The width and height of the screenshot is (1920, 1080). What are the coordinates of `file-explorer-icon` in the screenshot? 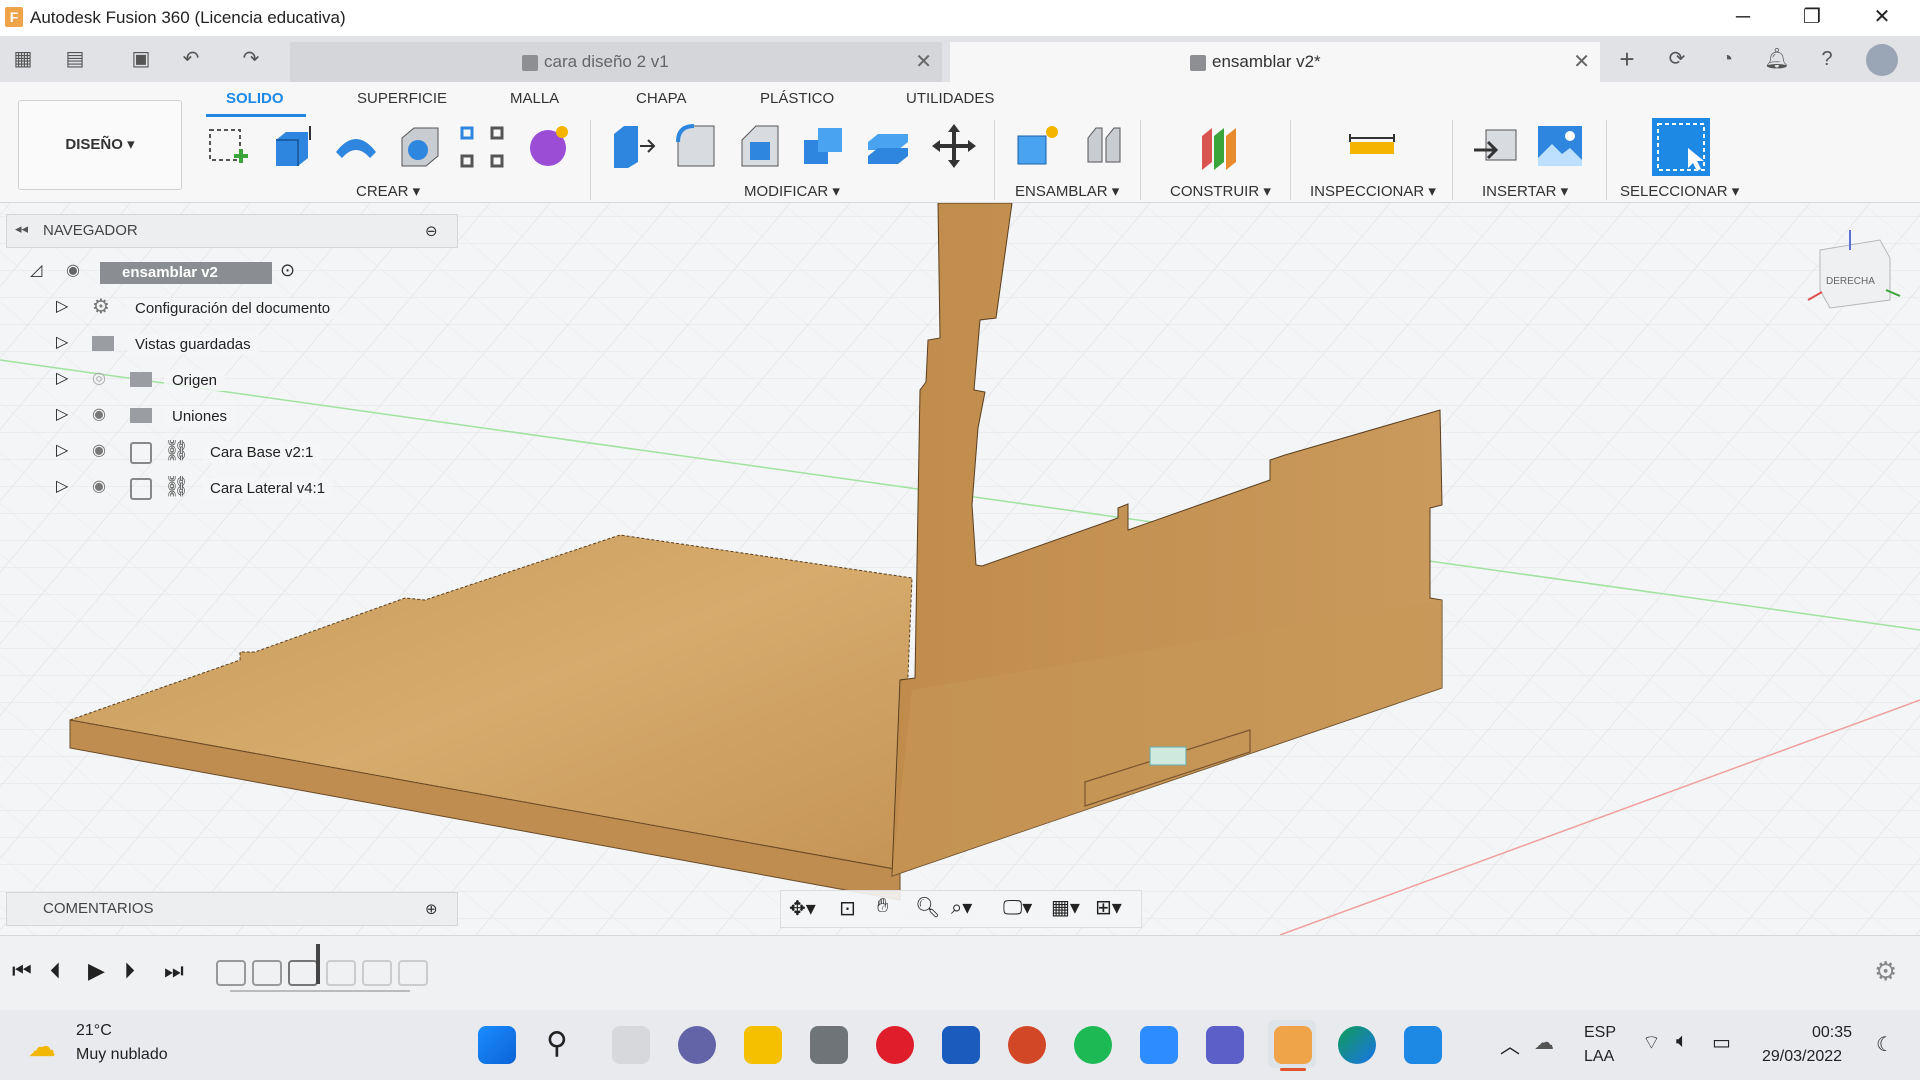 It's located at (763, 1045).